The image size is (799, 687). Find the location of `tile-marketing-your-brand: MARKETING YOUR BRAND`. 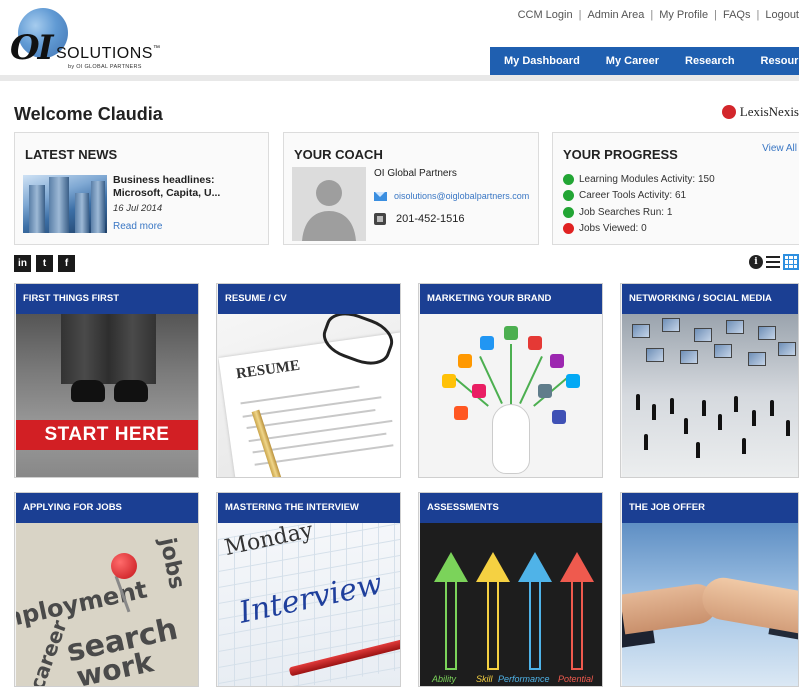

tile-marketing-your-brand: MARKETING YOUR BRAND is located at coordinates (510, 380).